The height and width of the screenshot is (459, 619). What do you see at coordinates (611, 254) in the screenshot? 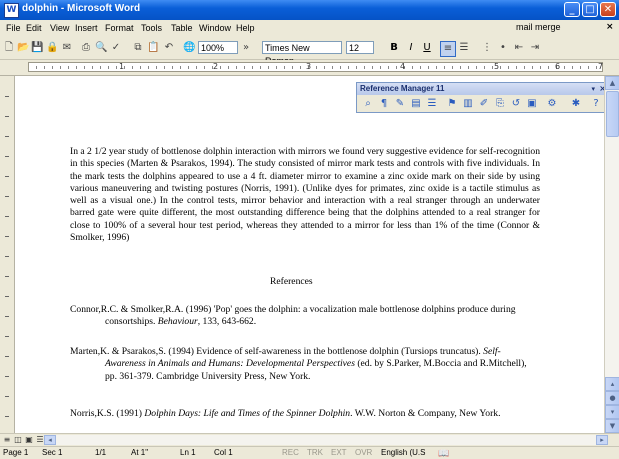
I see `vertical-scrollbar: ▲ ▴ ● ▾ ▼` at bounding box center [611, 254].